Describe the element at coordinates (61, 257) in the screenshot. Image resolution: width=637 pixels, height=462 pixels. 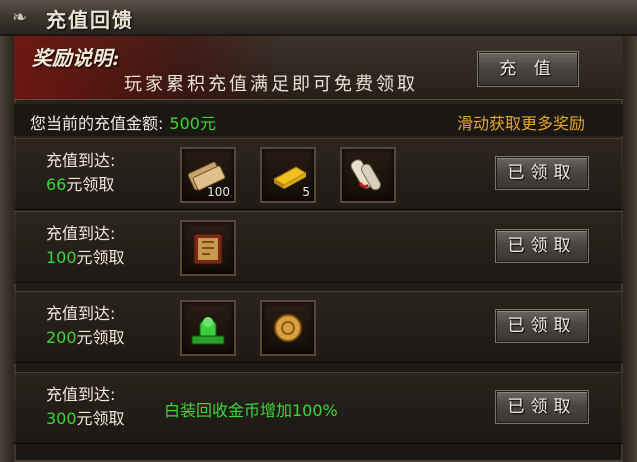
I see `tier-amount: 100` at that location.